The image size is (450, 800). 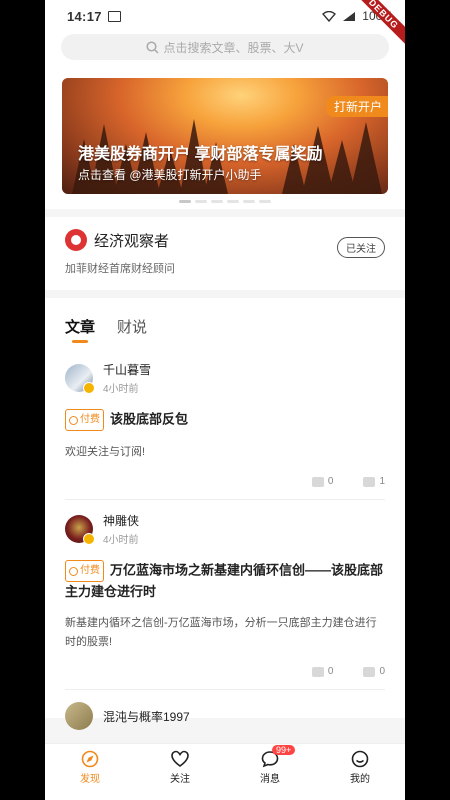 I want to click on status-bar: 14:17 100% DEBUG, so click(x=225, y=24).